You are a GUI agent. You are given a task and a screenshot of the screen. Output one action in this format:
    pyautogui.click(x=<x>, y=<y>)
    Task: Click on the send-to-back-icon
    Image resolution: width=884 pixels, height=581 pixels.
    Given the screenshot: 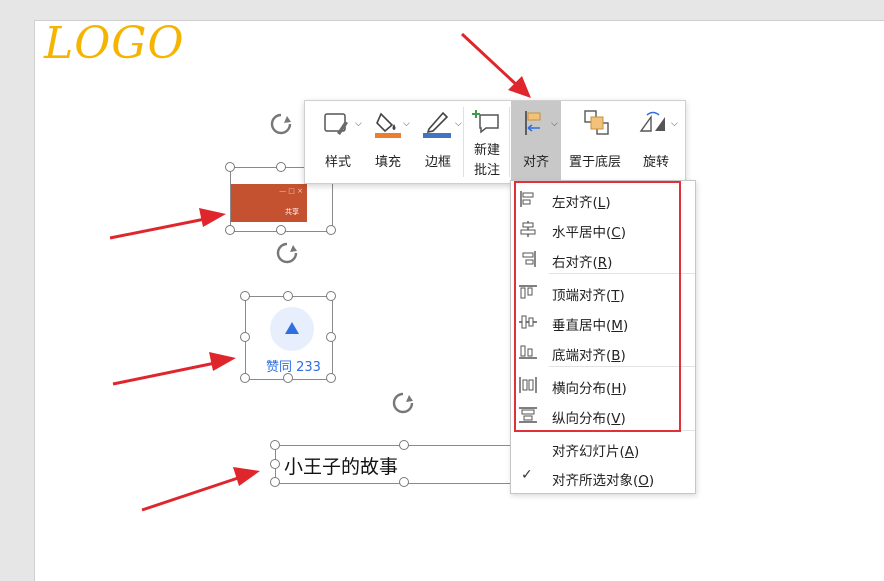 What is the action you would take?
    pyautogui.click(x=596, y=122)
    